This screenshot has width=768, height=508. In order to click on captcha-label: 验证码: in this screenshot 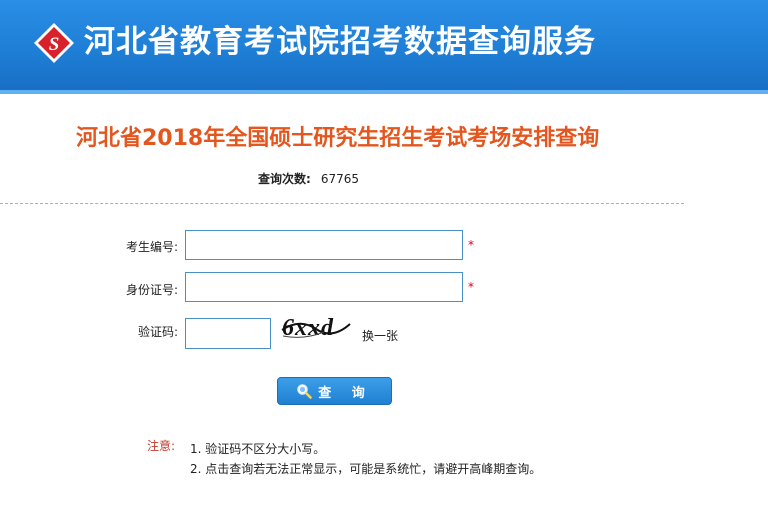, I will do `click(157, 332)`.